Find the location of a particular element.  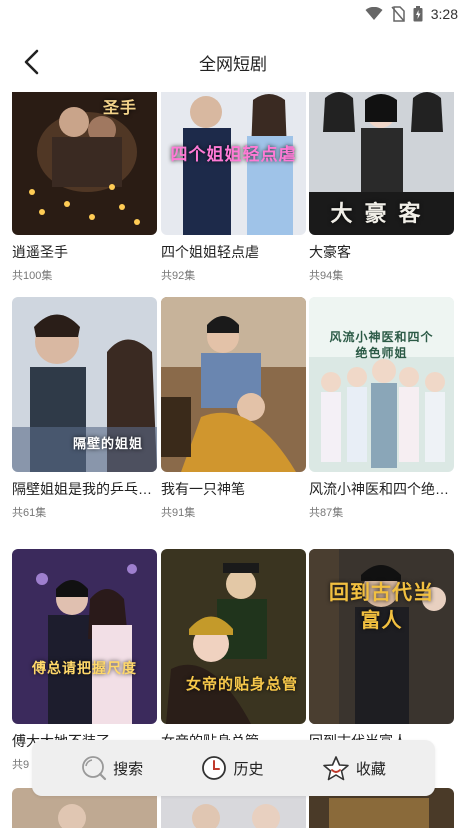

bottom-nav: 搜索 历史 收藏 is located at coordinates (233, 768).